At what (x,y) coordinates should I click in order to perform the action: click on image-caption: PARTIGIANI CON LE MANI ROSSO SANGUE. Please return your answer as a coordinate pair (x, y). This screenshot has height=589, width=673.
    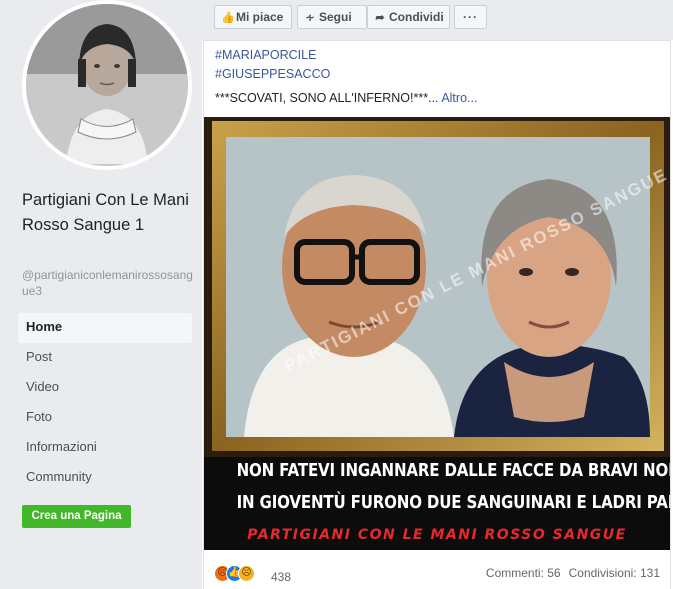
    Looking at the image, I should click on (437, 535).